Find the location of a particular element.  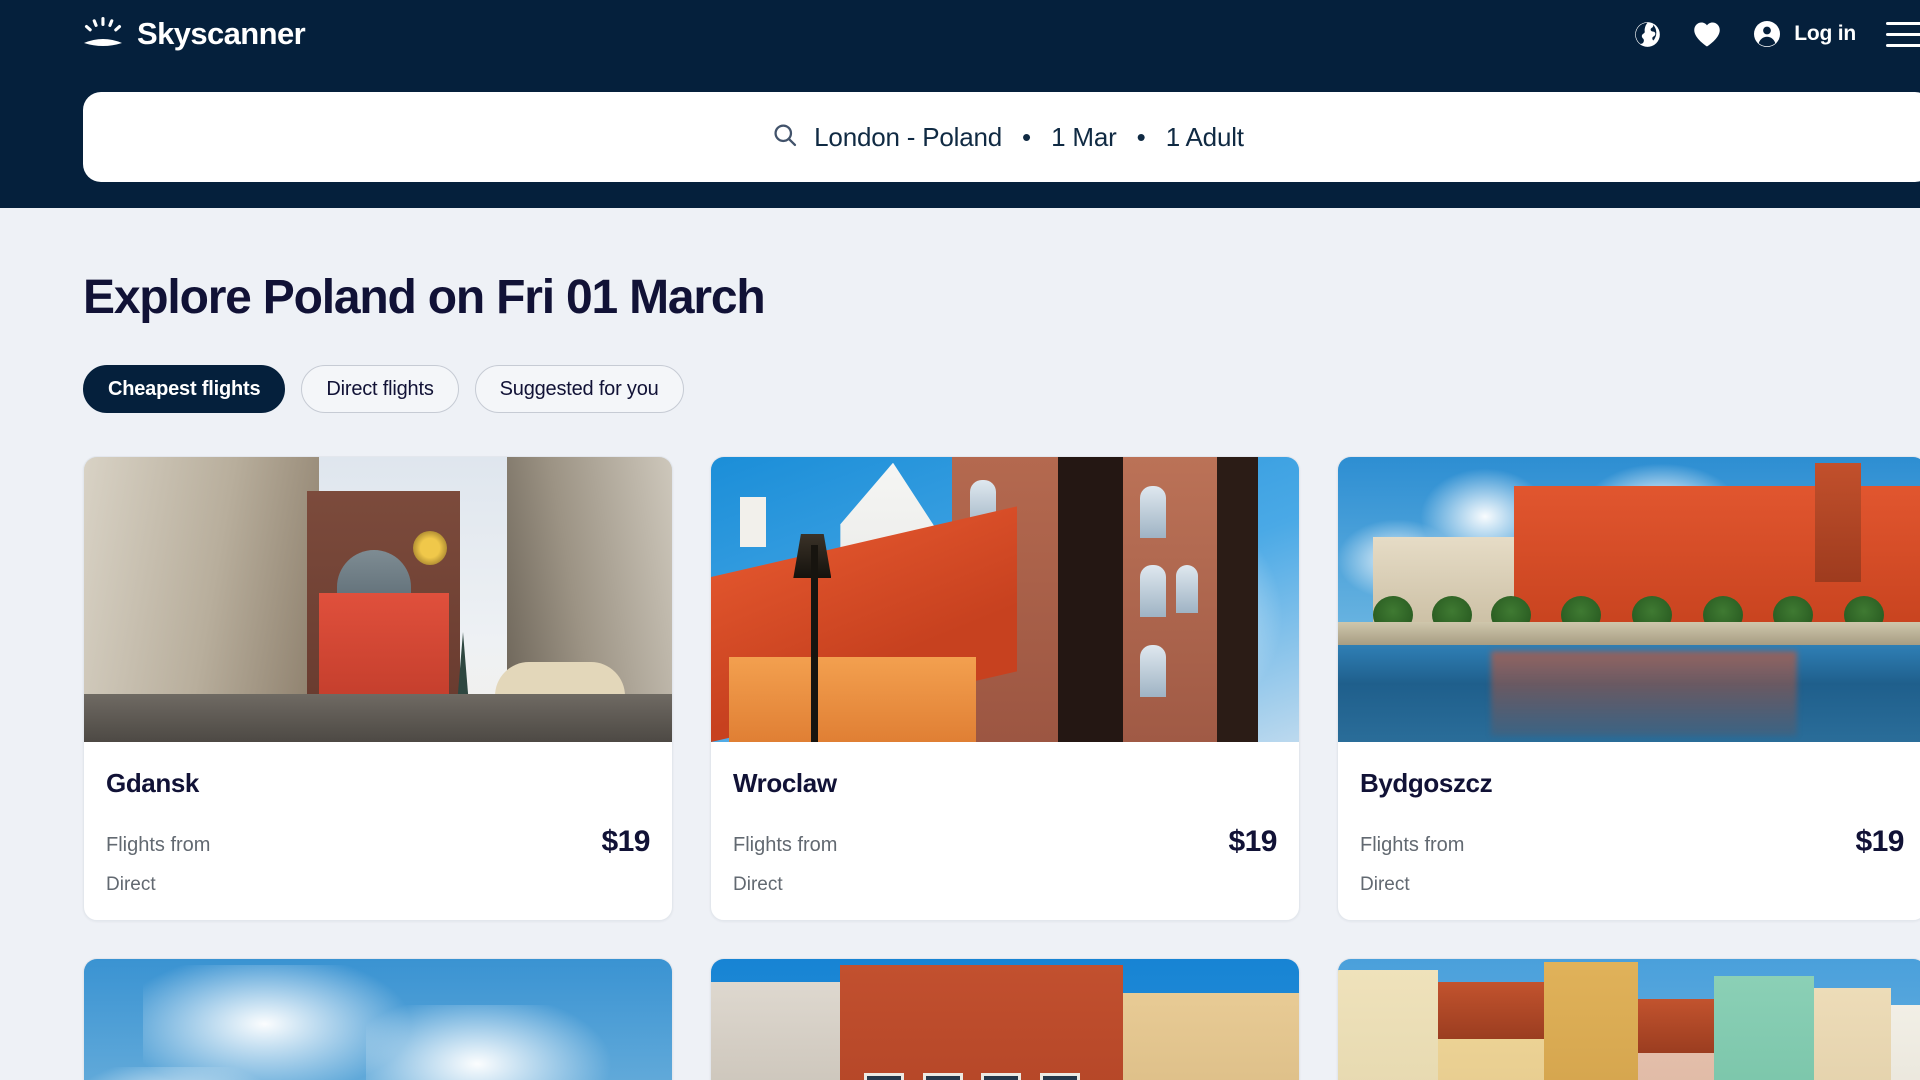

search-date: 1 Mar is located at coordinates (1084, 136).